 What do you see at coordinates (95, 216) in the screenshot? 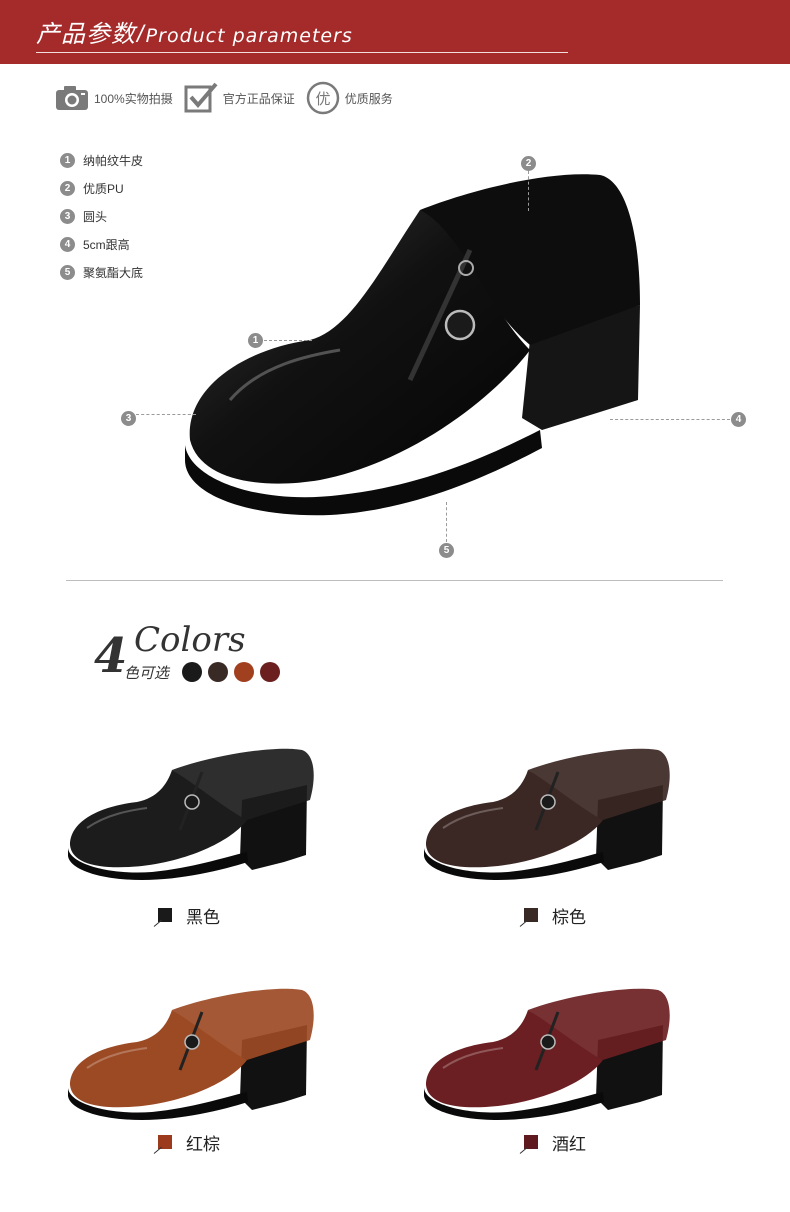
I see `feature-label: 圆头` at bounding box center [95, 216].